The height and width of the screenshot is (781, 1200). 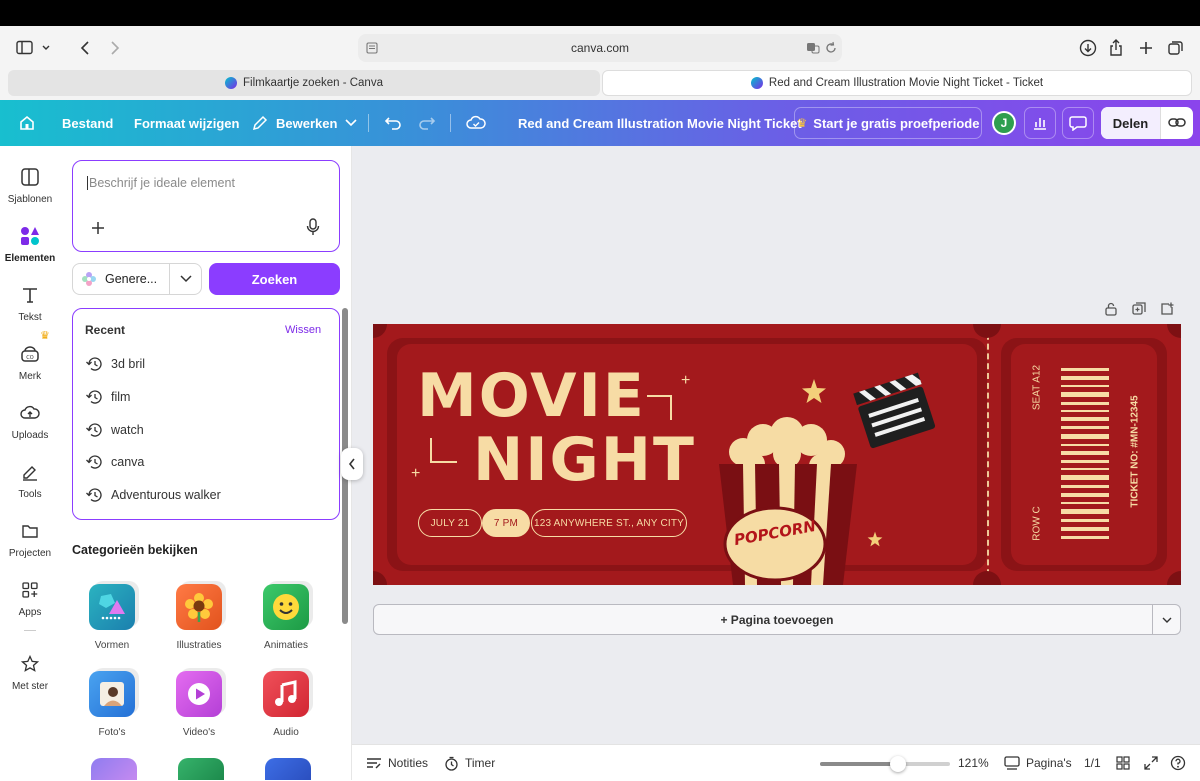 What do you see at coordinates (1123, 763) in the screenshot?
I see `grid-view-button` at bounding box center [1123, 763].